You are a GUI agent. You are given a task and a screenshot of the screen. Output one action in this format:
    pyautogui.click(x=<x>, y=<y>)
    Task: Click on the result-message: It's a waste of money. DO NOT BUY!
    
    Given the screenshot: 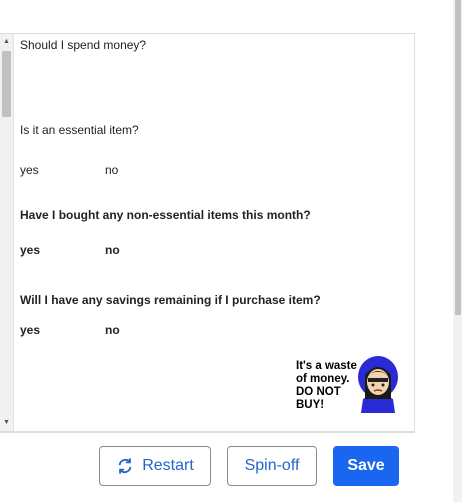 What is the action you would take?
    pyautogui.click(x=329, y=386)
    